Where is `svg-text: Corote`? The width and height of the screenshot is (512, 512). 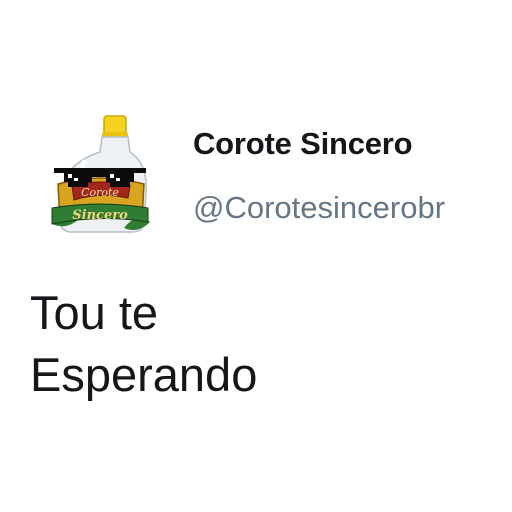 svg-text: Corote is located at coordinates (100, 192).